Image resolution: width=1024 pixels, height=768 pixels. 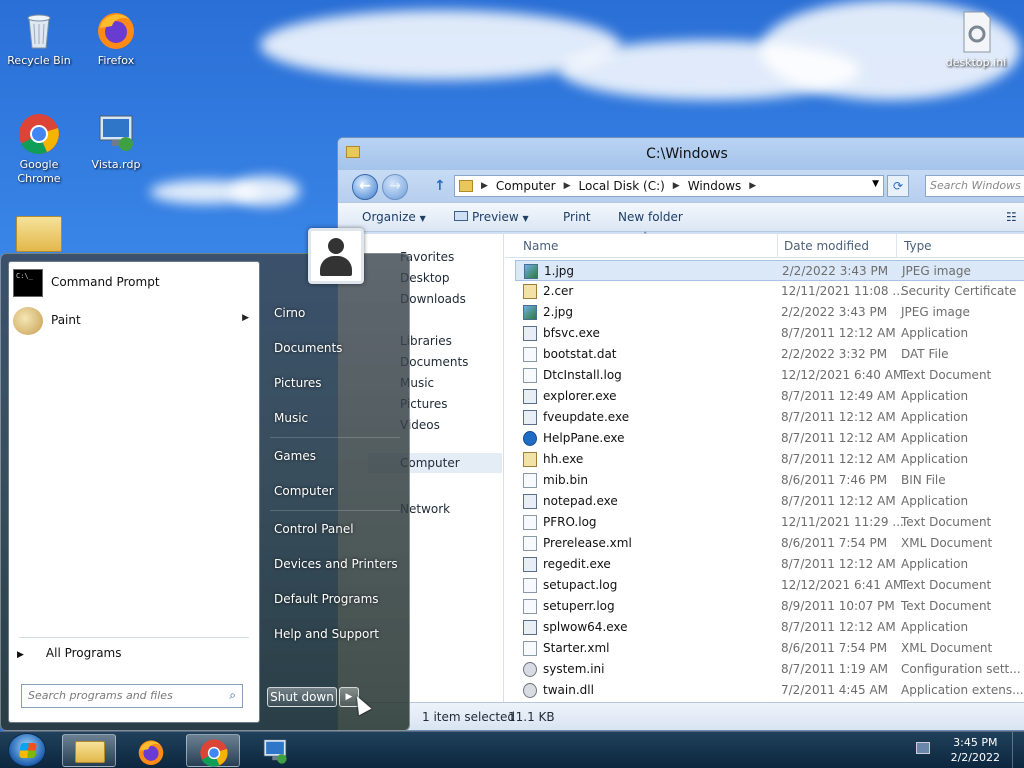 I want to click on start-item-paint: Paint ▶, so click(x=134, y=321).